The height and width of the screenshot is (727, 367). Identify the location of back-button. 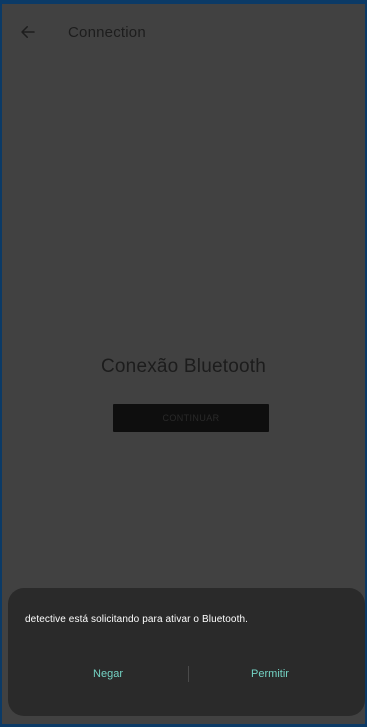
(29, 32).